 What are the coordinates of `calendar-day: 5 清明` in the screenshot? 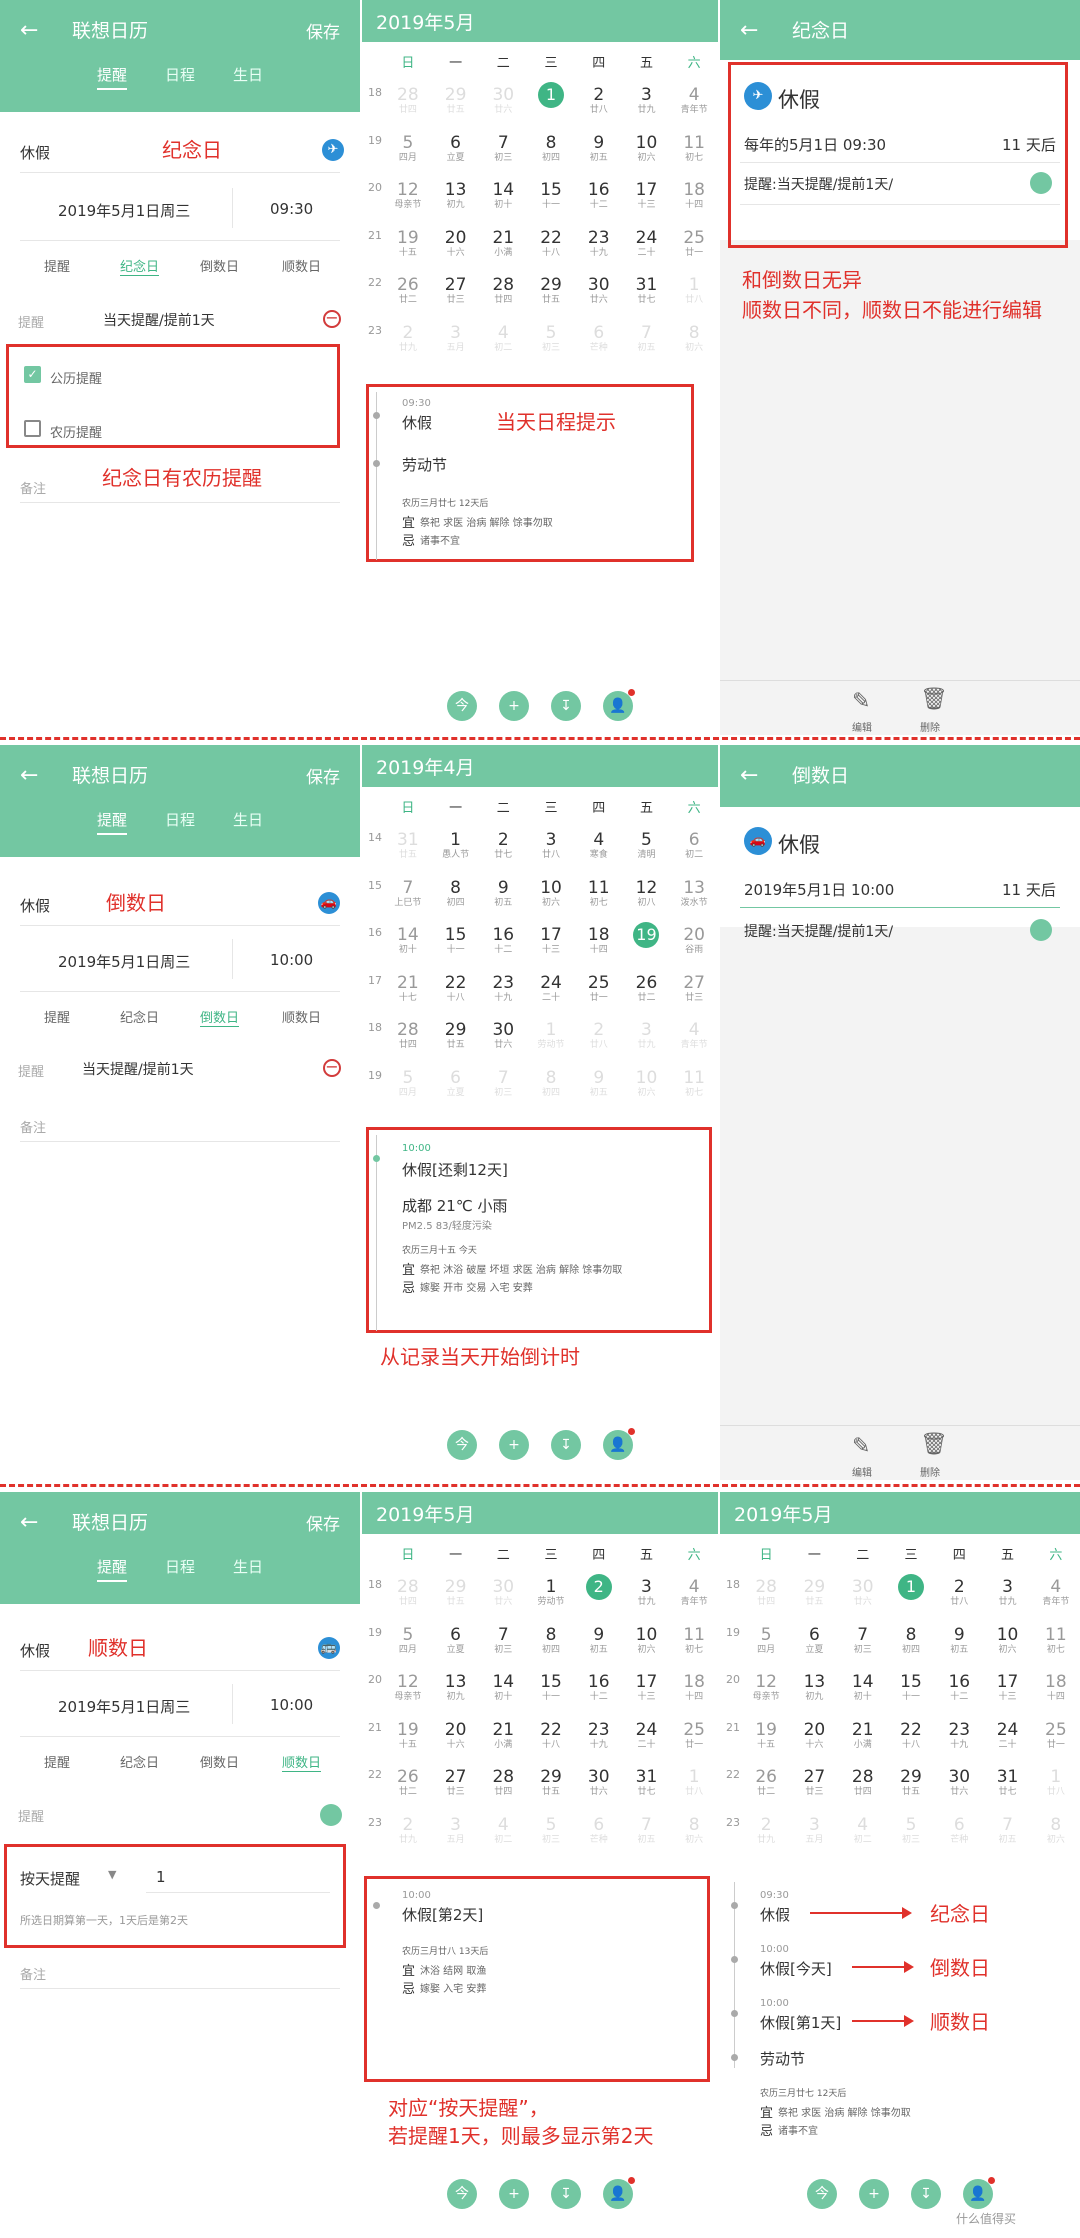 It's located at (647, 844).